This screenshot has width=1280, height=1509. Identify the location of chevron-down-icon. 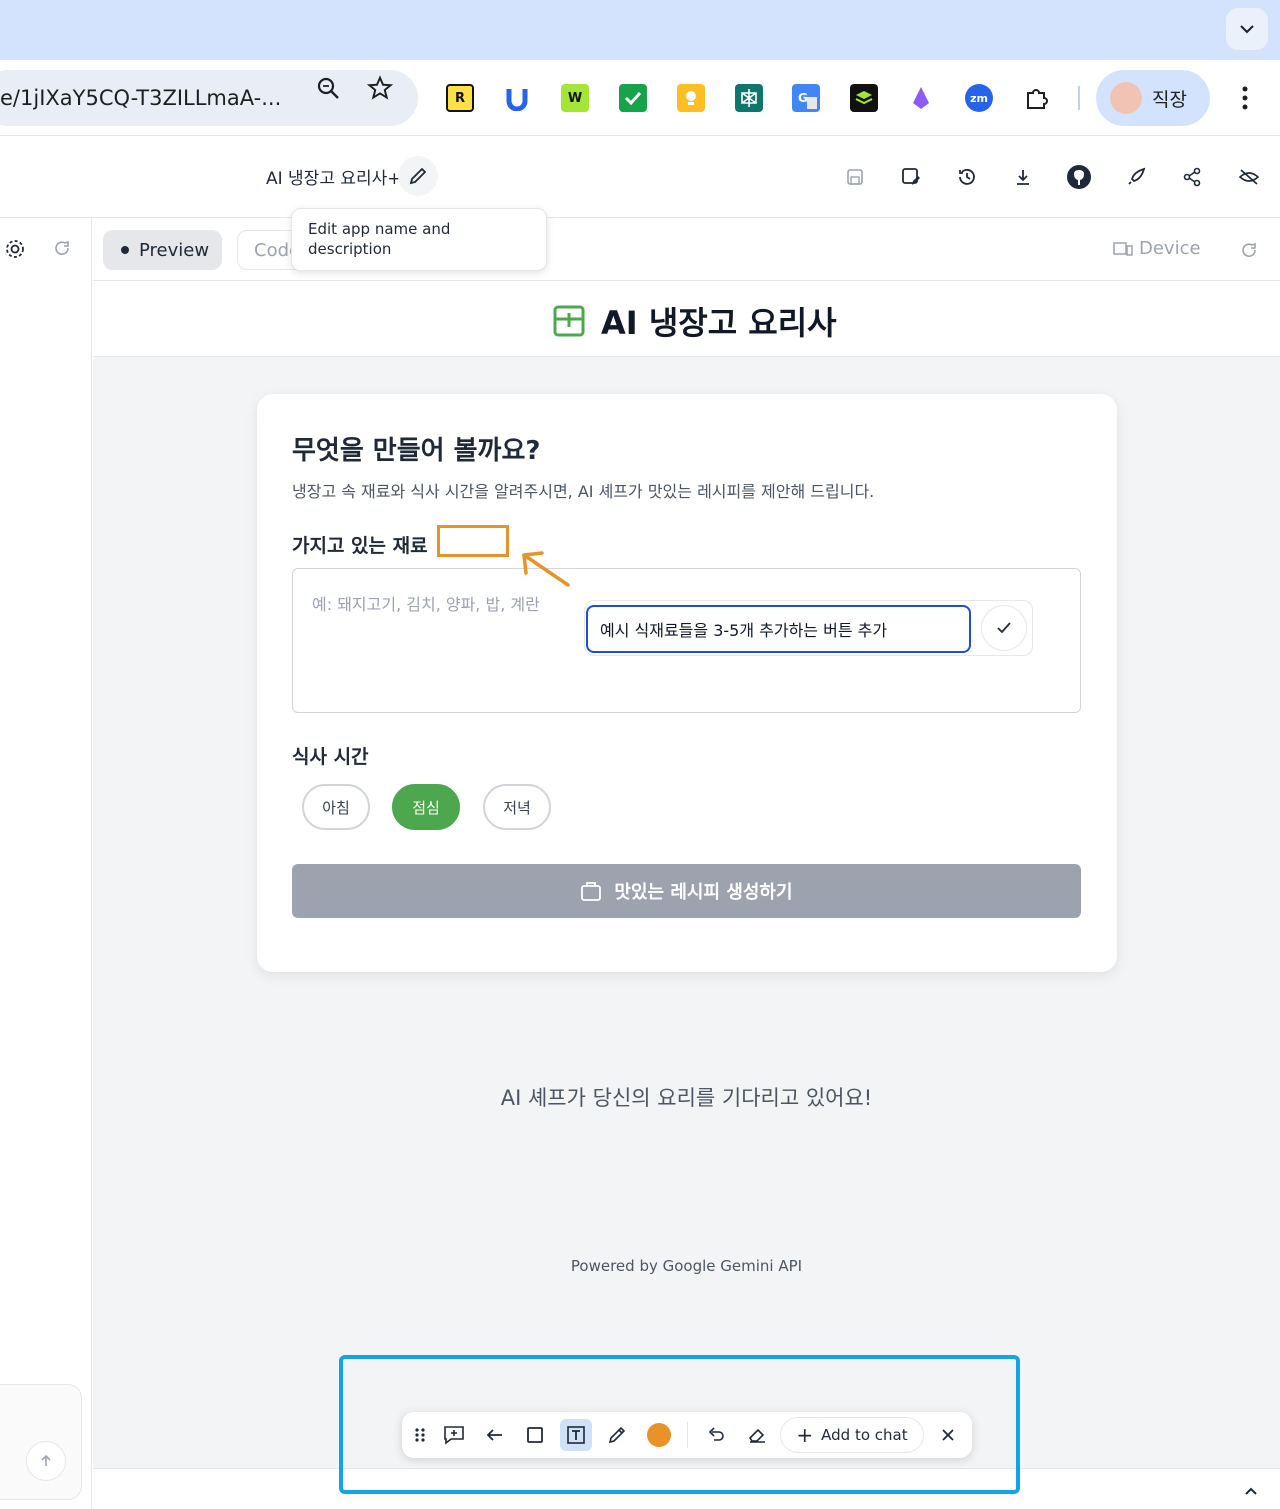
(1247, 29).